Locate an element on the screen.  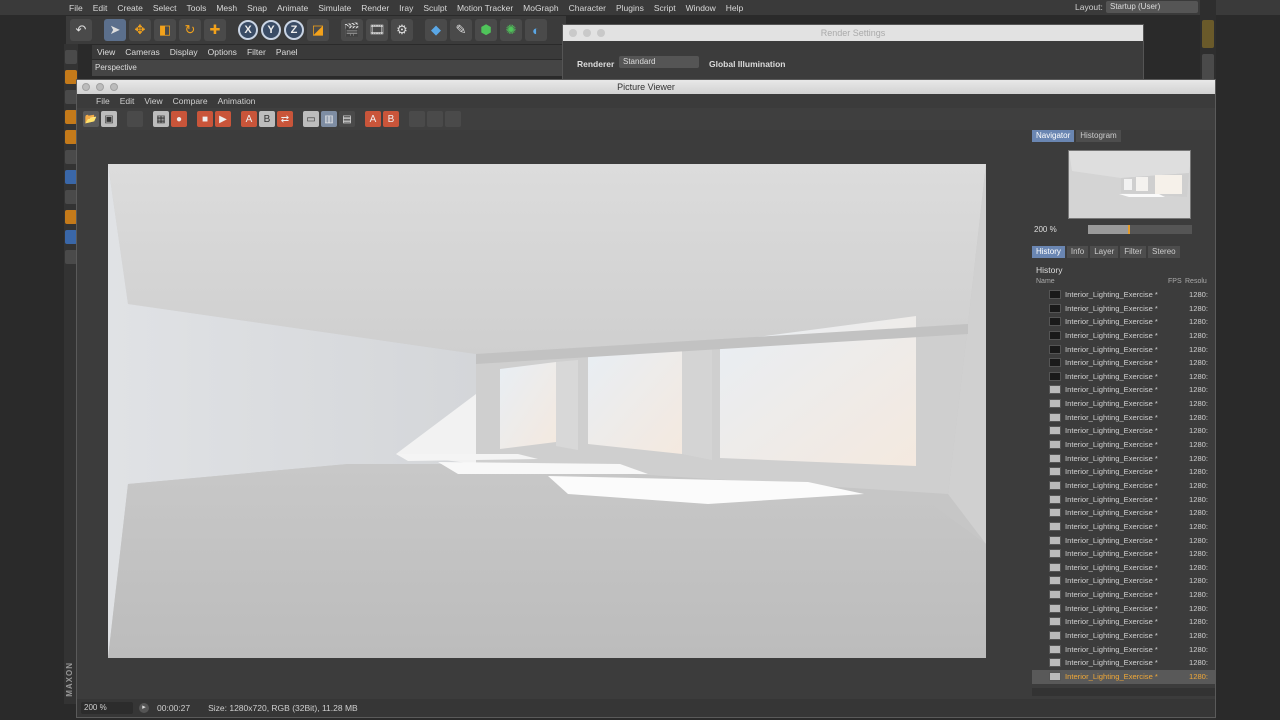
tab-filter: Filter is located at coordinates (1133, 252).